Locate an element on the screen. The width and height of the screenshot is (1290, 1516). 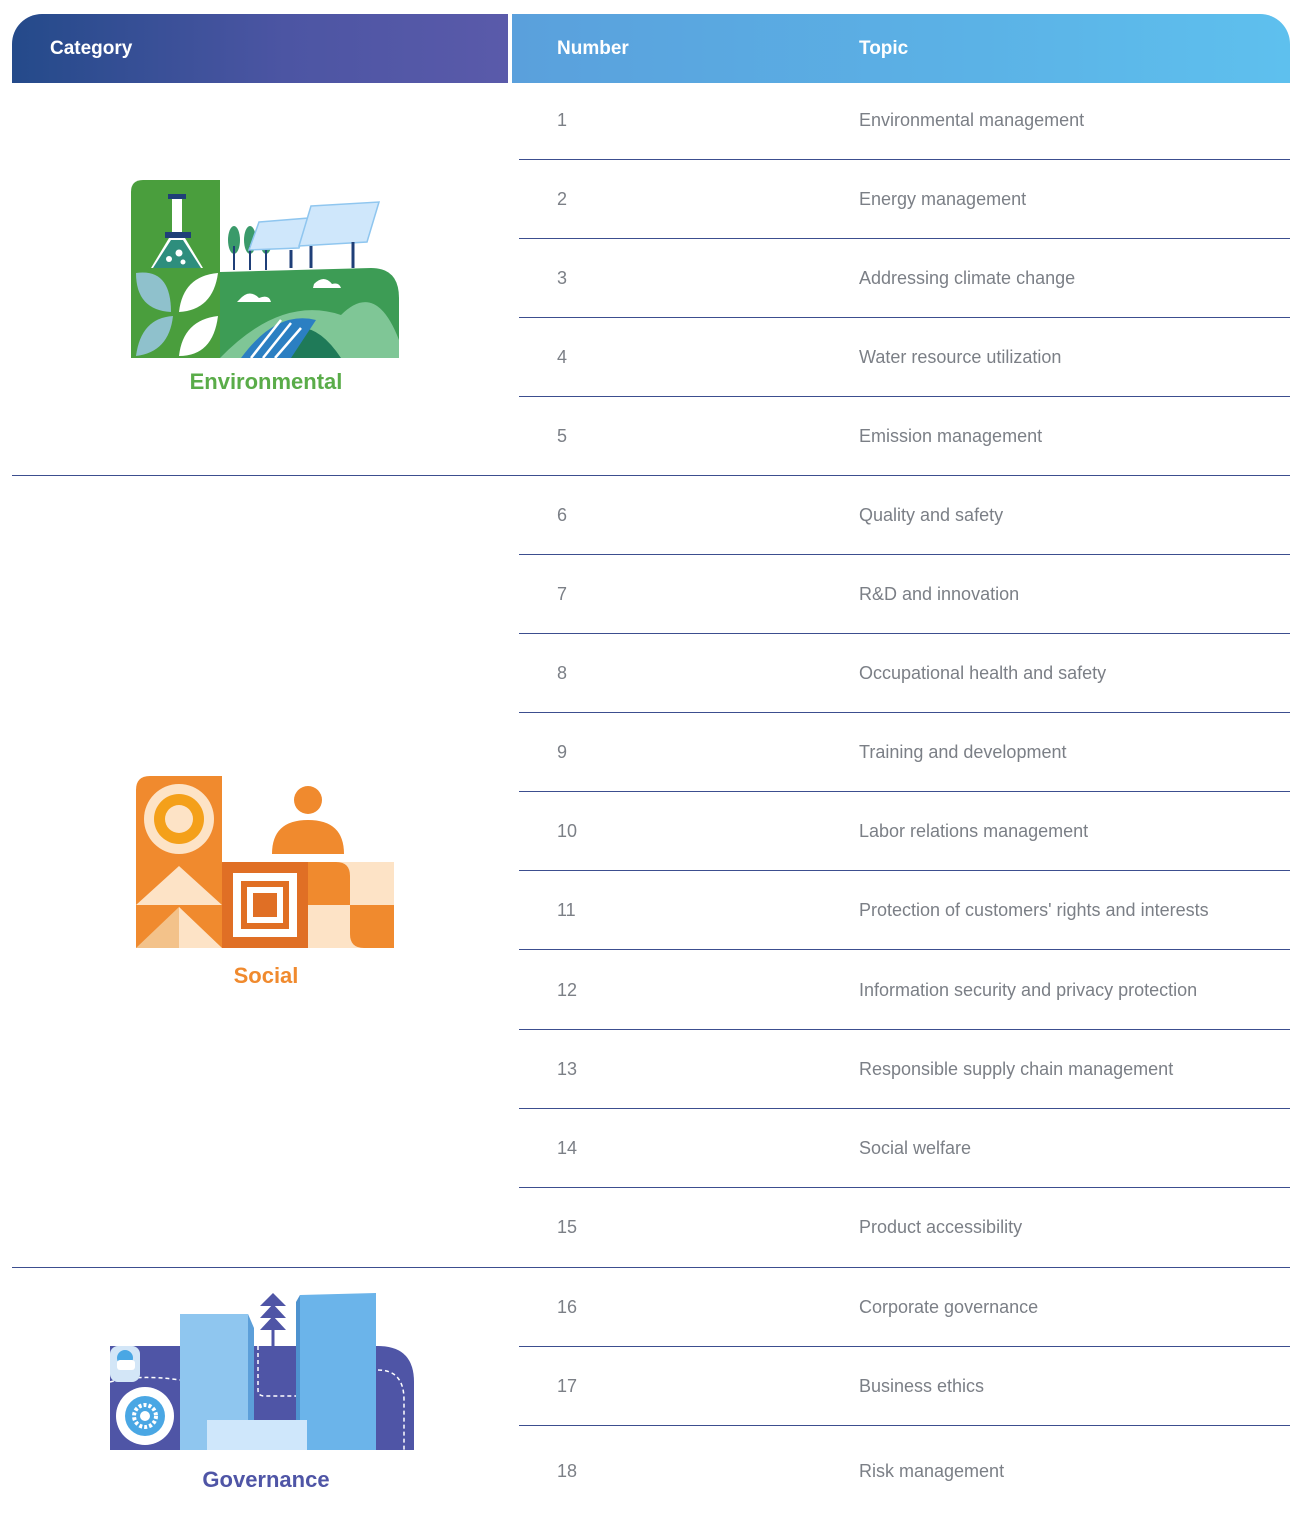
table-row: 2 Energy management is located at coordinates (904, 199).